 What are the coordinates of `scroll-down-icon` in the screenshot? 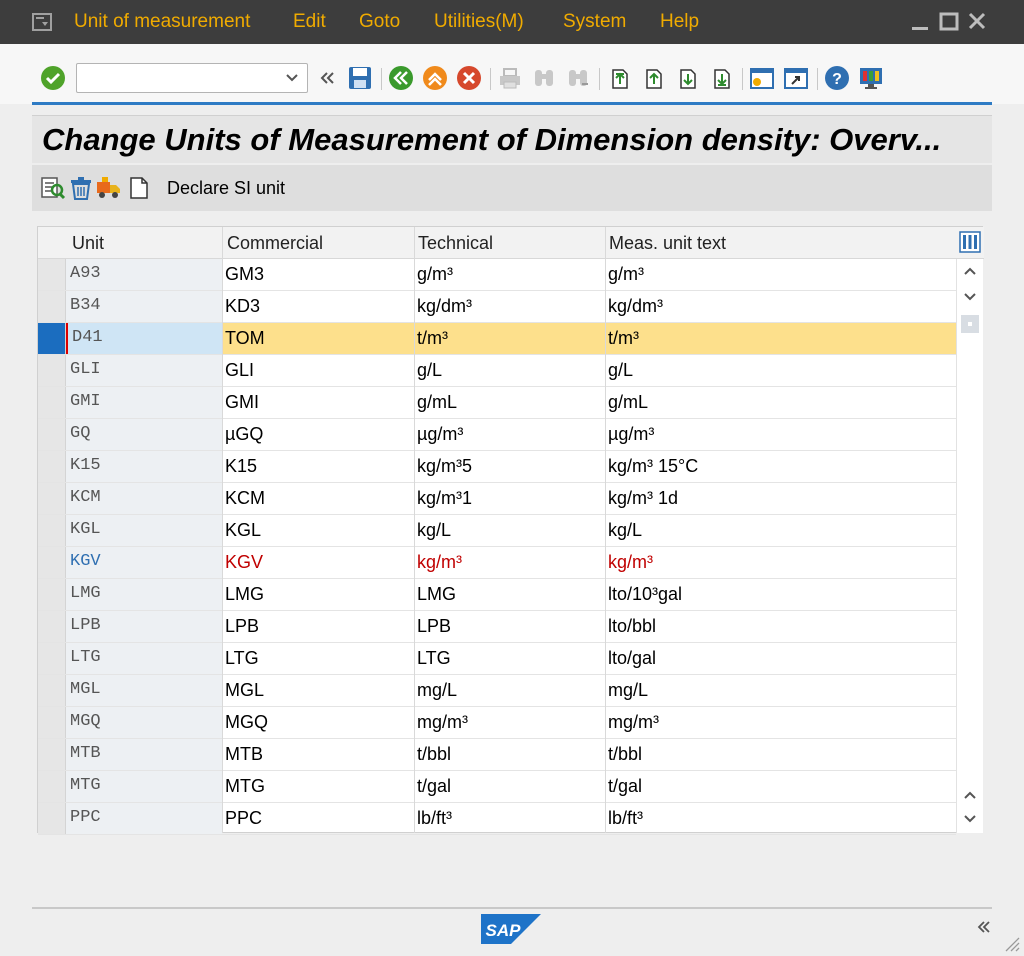 It's located at (970, 297).